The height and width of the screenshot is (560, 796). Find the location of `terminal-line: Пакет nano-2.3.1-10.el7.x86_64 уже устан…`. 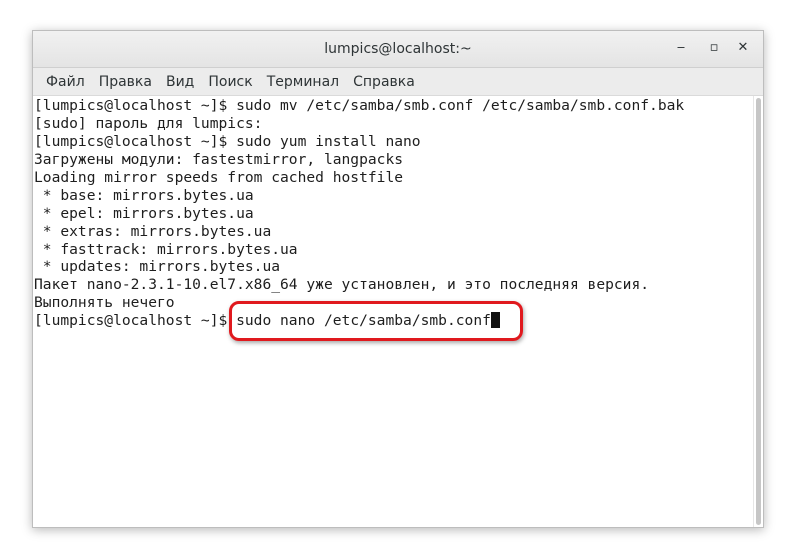

terminal-line: Пакет nano-2.3.1-10.el7.x86_64 уже устан… is located at coordinates (342, 285).